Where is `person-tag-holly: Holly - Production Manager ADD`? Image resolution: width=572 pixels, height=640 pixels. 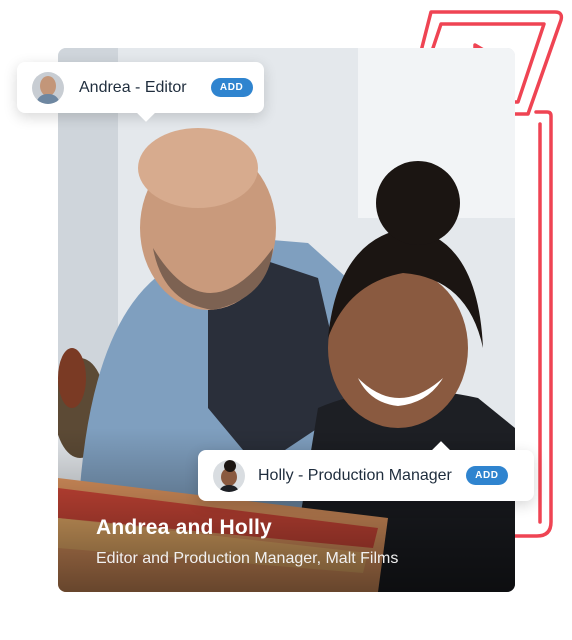
person-tag-holly: Holly - Production Manager ADD is located at coordinates (366, 471).